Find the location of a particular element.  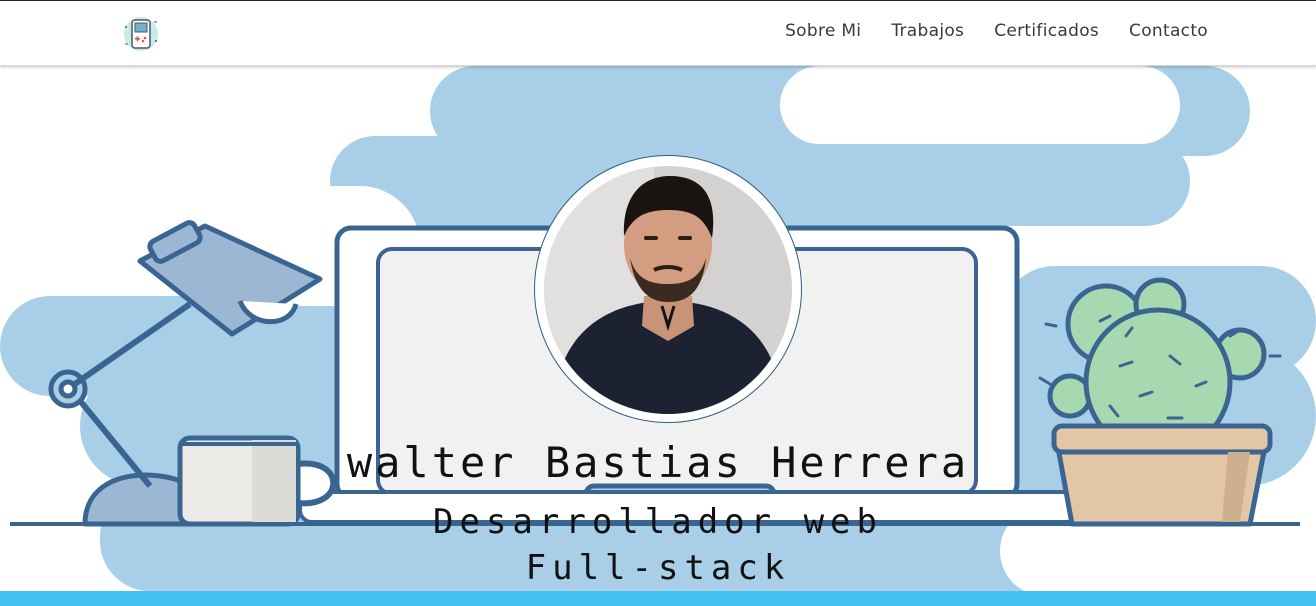

nav-link-certificados: Certificados is located at coordinates (1046, 31).